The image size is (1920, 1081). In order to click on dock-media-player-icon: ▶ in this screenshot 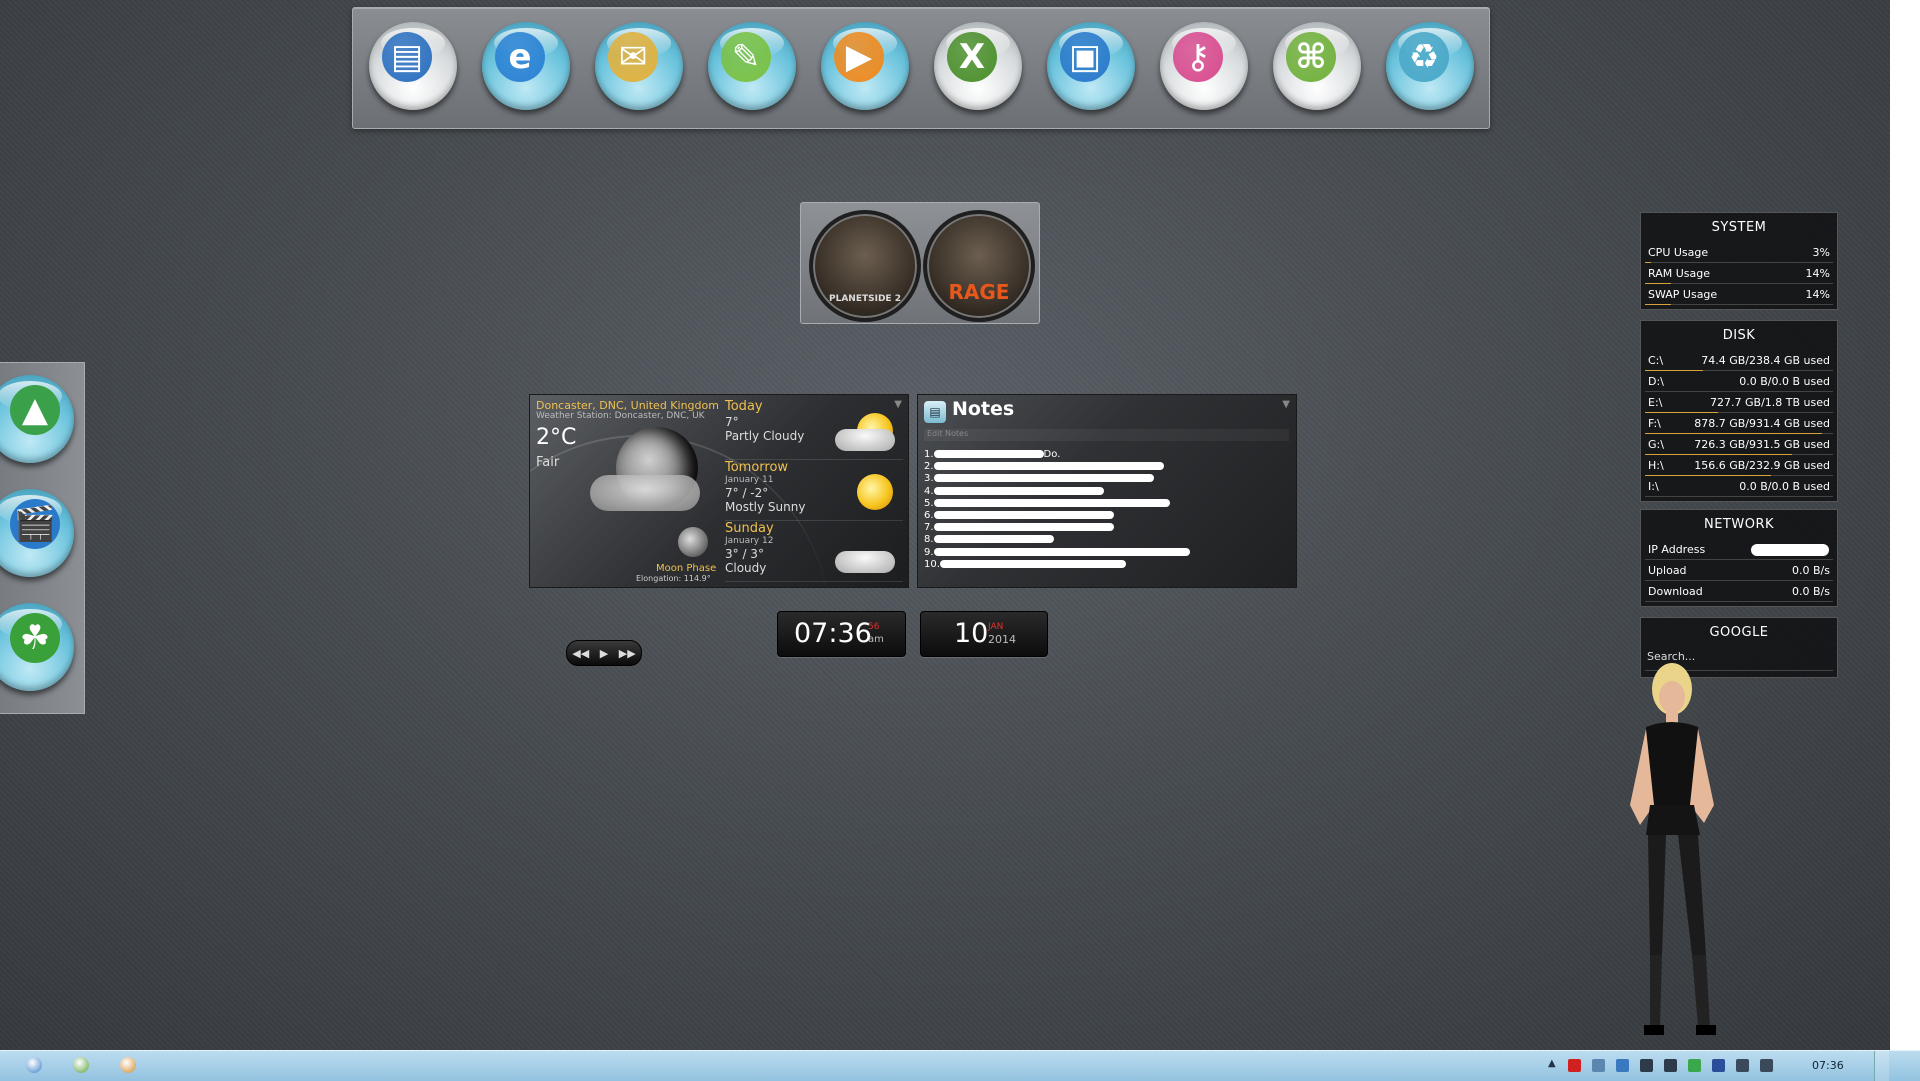, I will do `click(865, 68)`.